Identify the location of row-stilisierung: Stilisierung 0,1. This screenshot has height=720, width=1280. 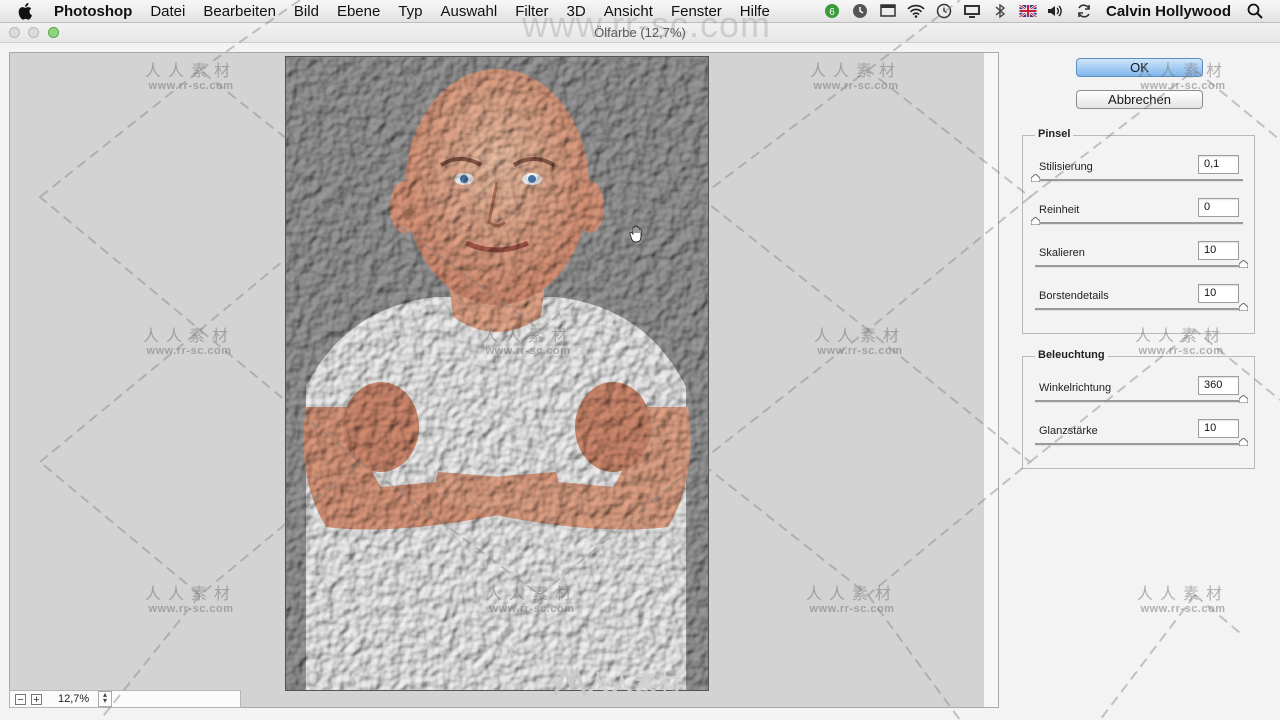
(1138, 178).